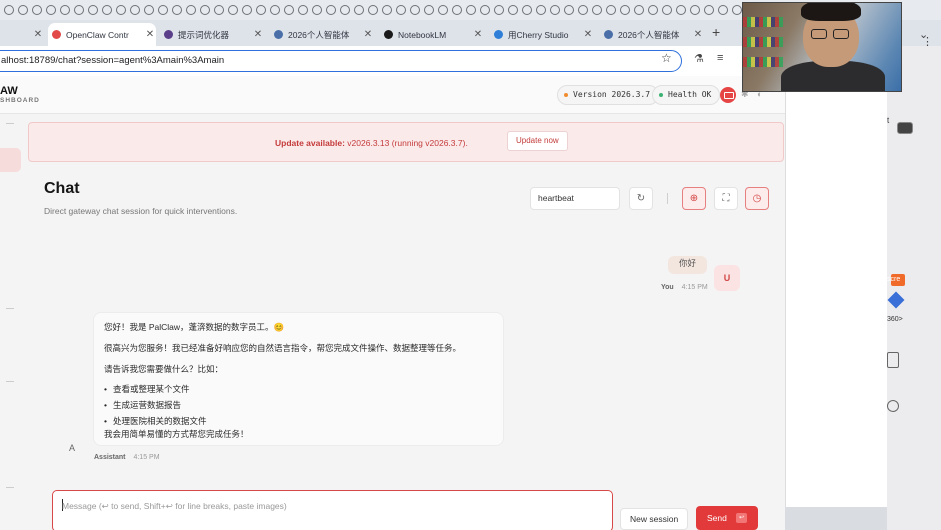 This screenshot has height=530, width=941. What do you see at coordinates (322, 34) in the screenshot?
I see `tab-article-1: 2026个人智能体 ✕` at bounding box center [322, 34].